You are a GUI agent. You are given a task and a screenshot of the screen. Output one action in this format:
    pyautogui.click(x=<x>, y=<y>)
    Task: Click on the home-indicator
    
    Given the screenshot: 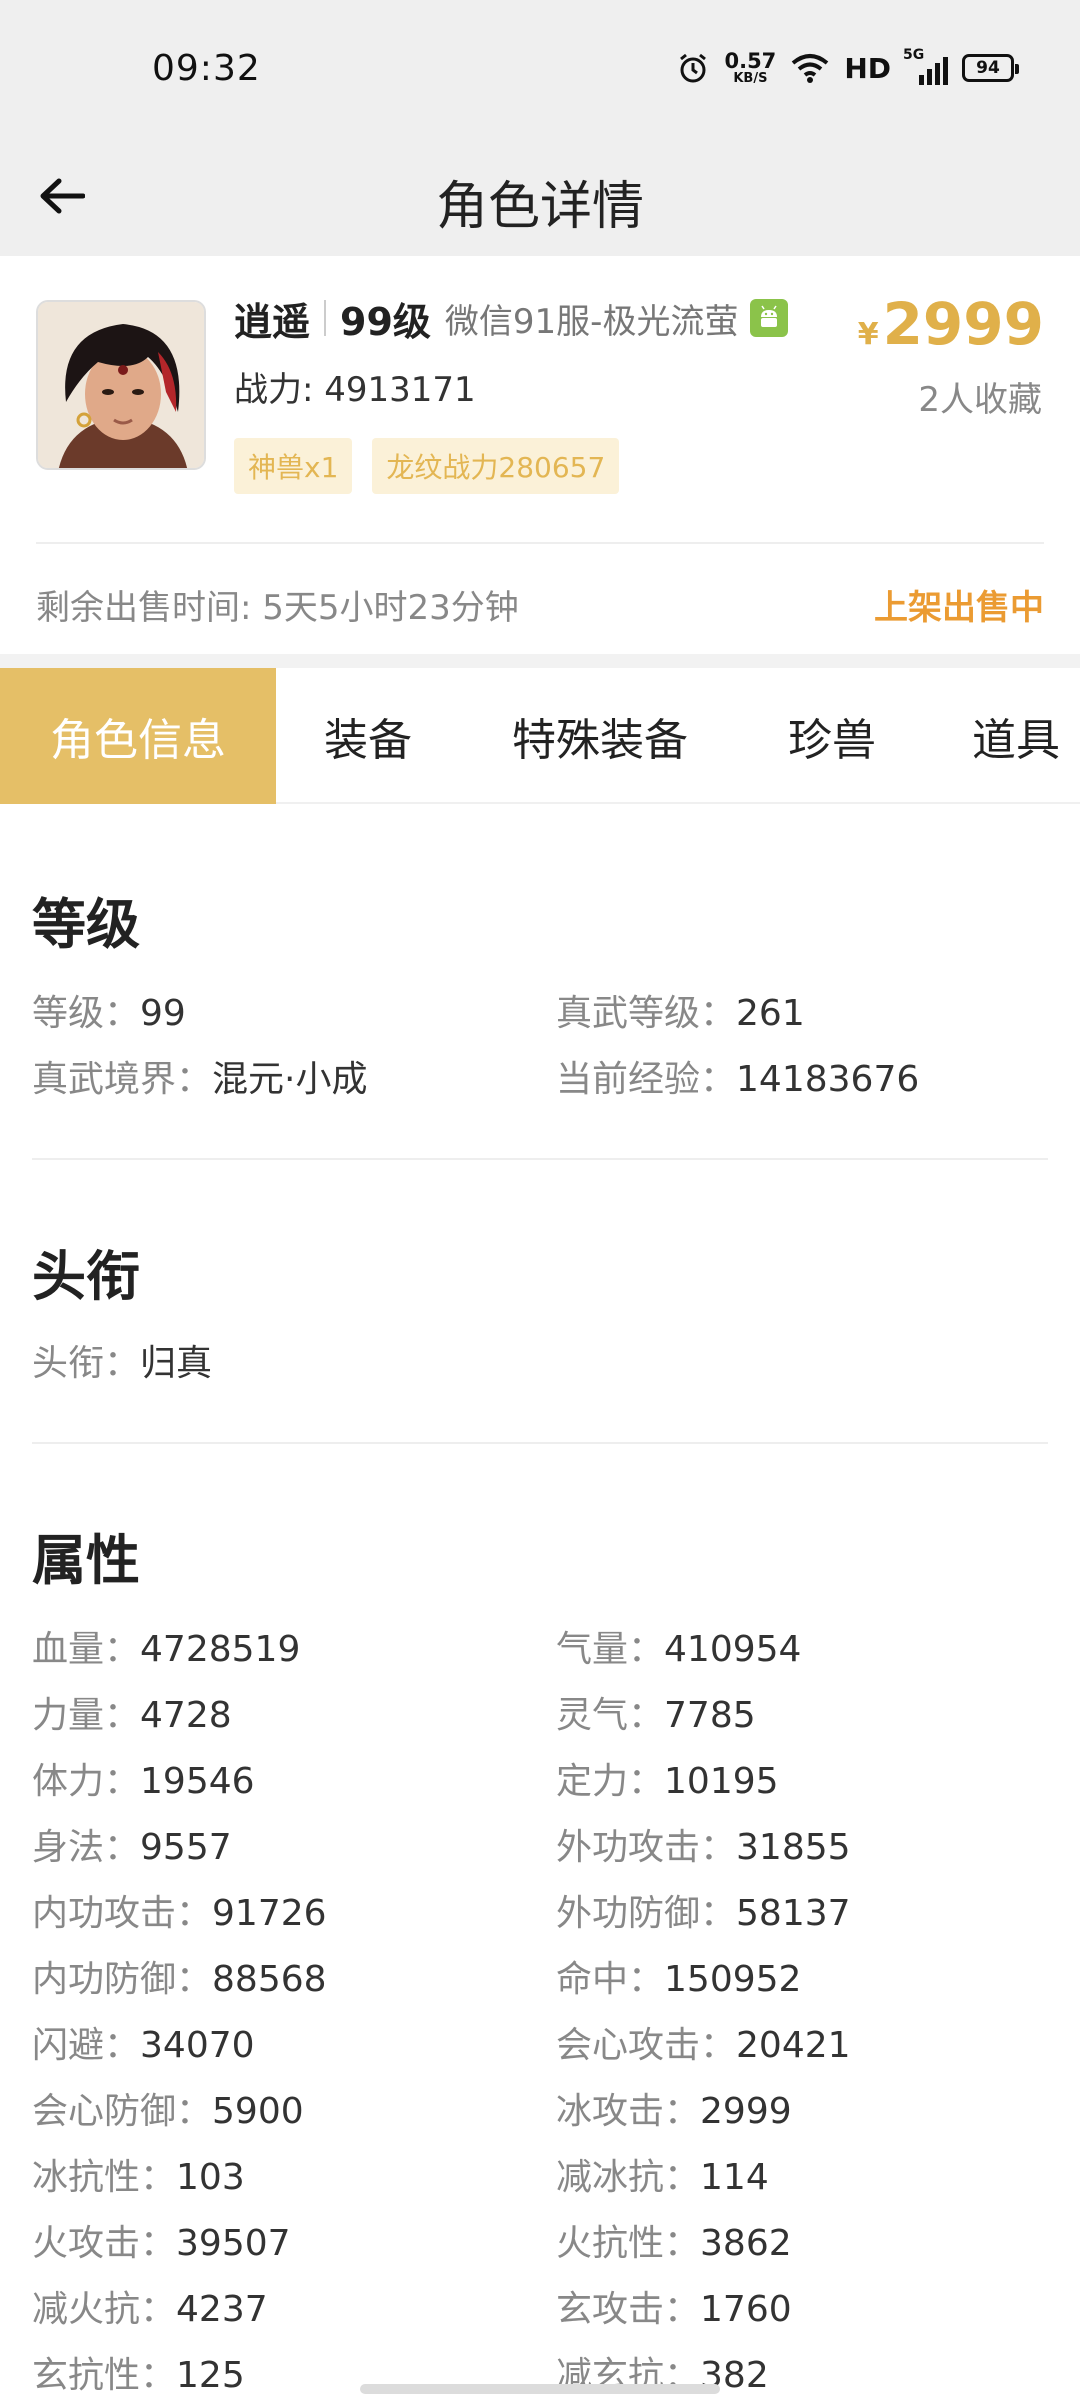 What is the action you would take?
    pyautogui.click(x=540, y=2389)
    